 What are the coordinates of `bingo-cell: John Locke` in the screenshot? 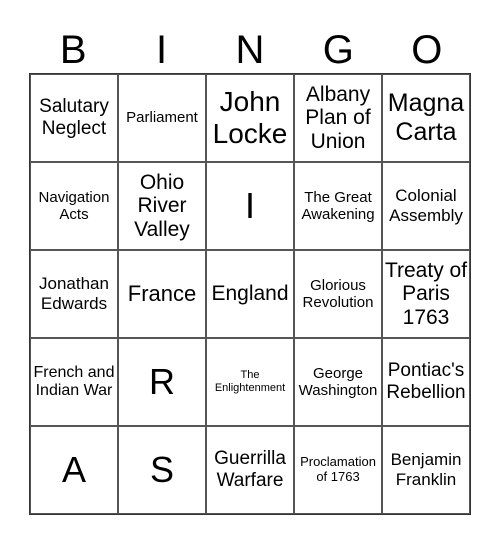 It's located at (250, 118).